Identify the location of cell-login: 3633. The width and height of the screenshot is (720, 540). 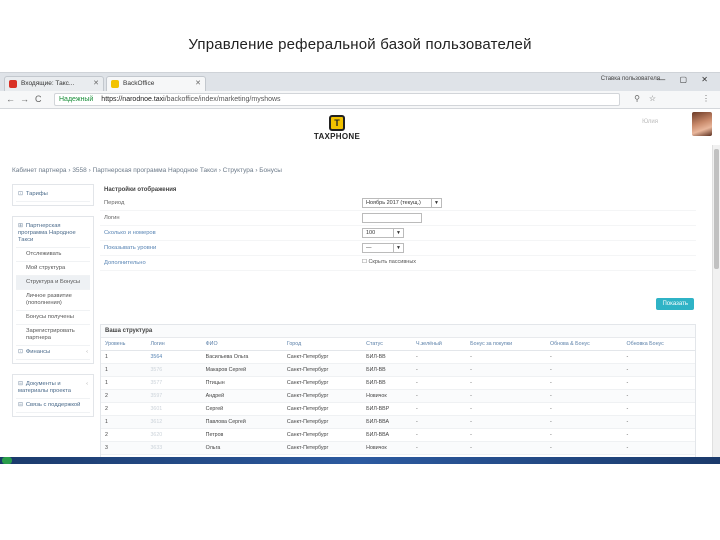
(174, 448).